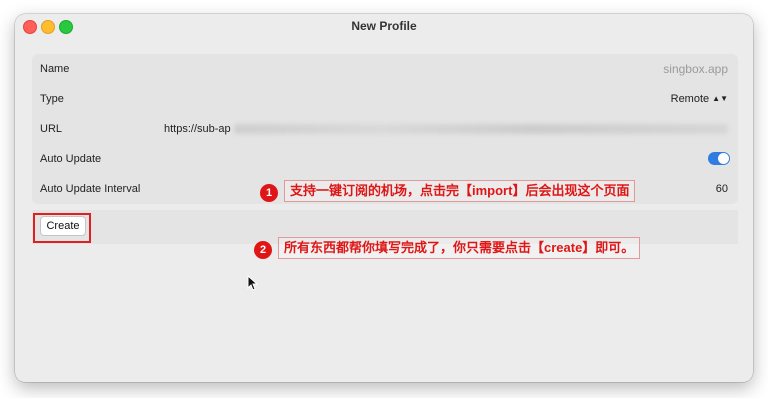  Describe the element at coordinates (52, 99) in the screenshot. I see `type-label: Type` at that location.